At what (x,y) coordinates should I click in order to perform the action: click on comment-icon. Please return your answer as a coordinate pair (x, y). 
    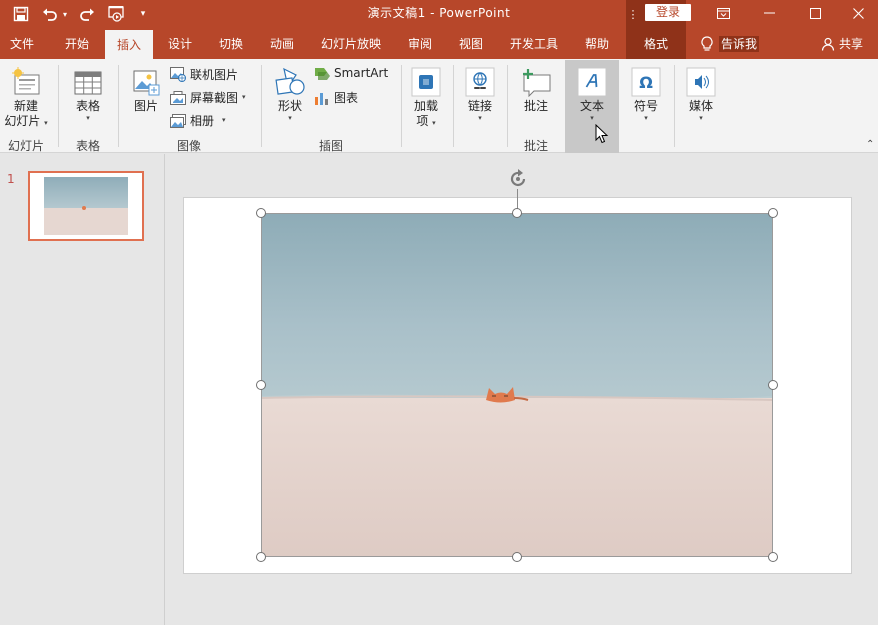
    Looking at the image, I should click on (536, 81).